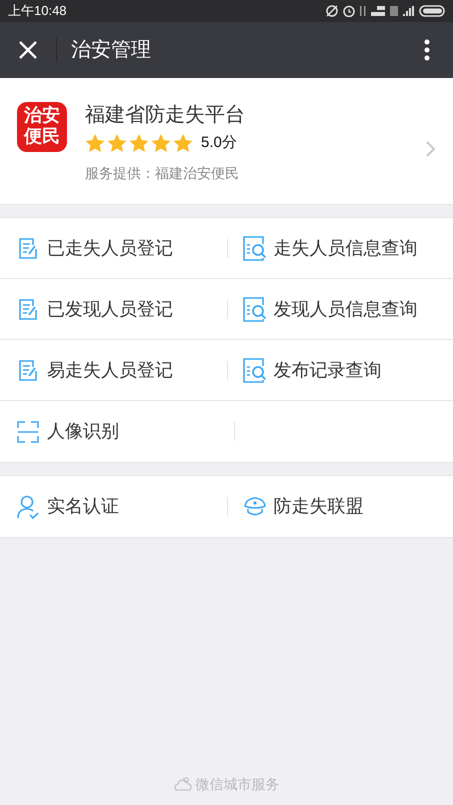 This screenshot has width=453, height=805. Describe the element at coordinates (113, 309) in the screenshot. I see `menu-item: 已发现人员登记` at that location.